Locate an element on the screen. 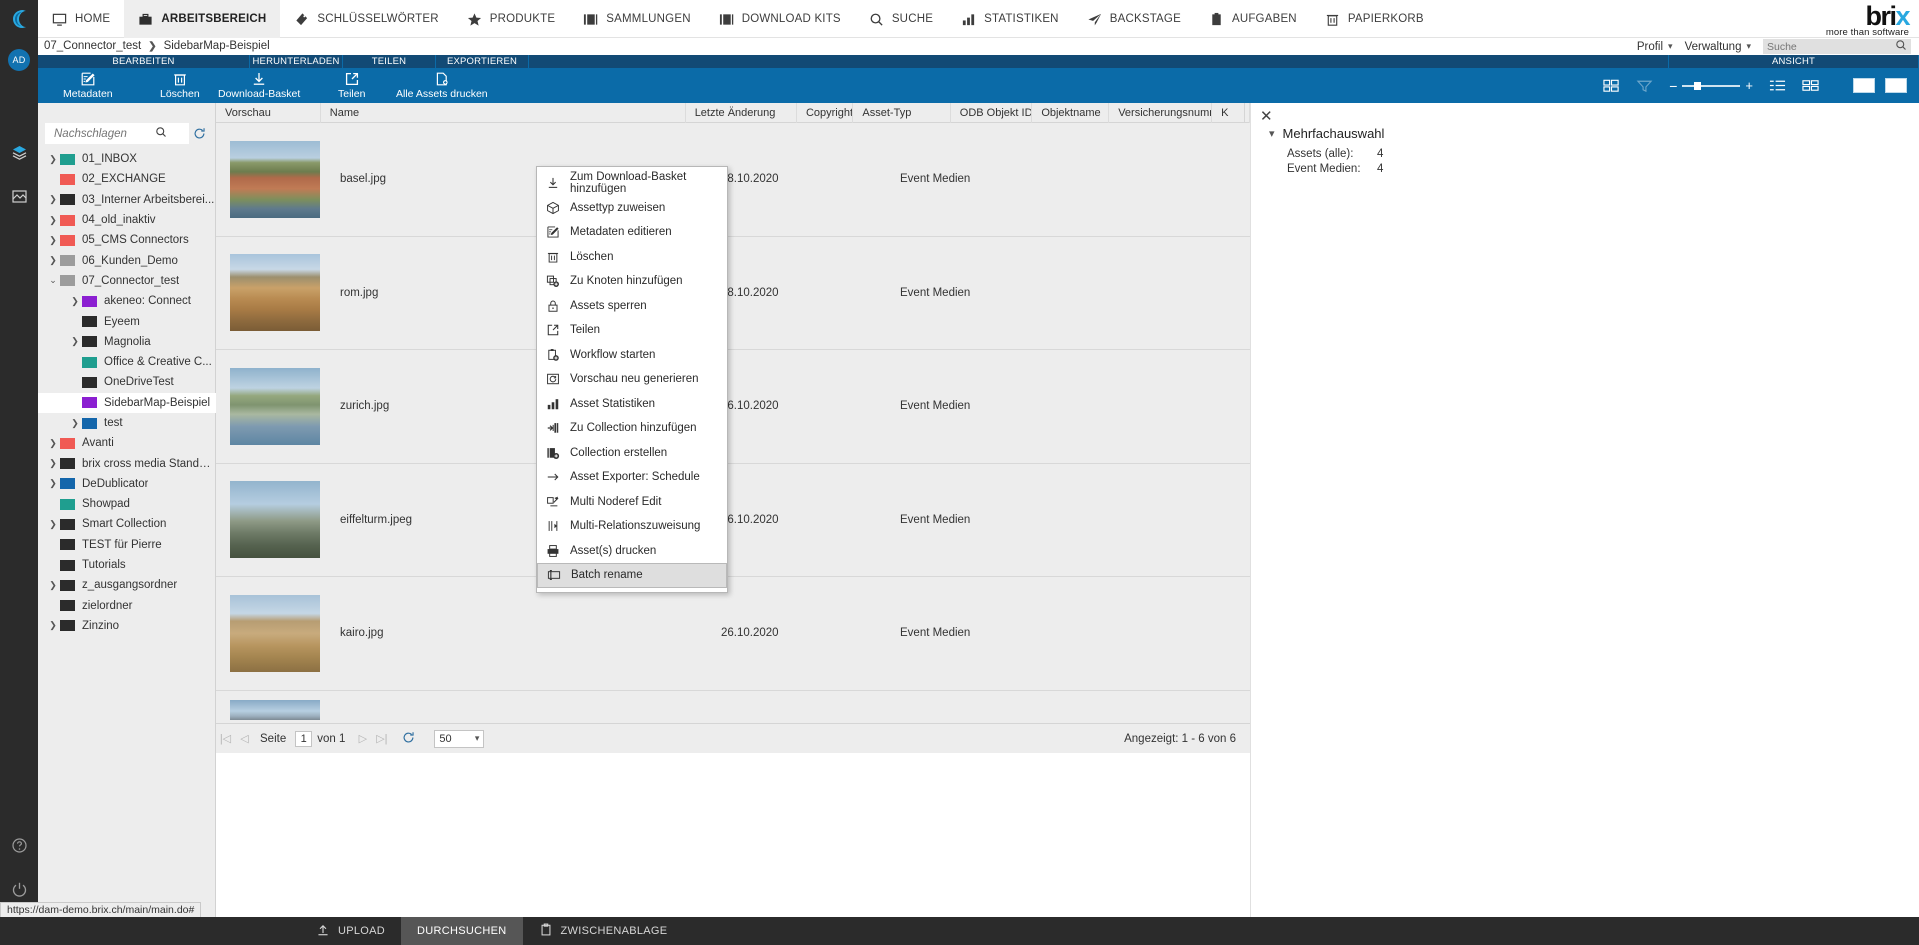 Image resolution: width=1919 pixels, height=945 pixels. chevron-down-icon: ▾ is located at coordinates (1272, 133).